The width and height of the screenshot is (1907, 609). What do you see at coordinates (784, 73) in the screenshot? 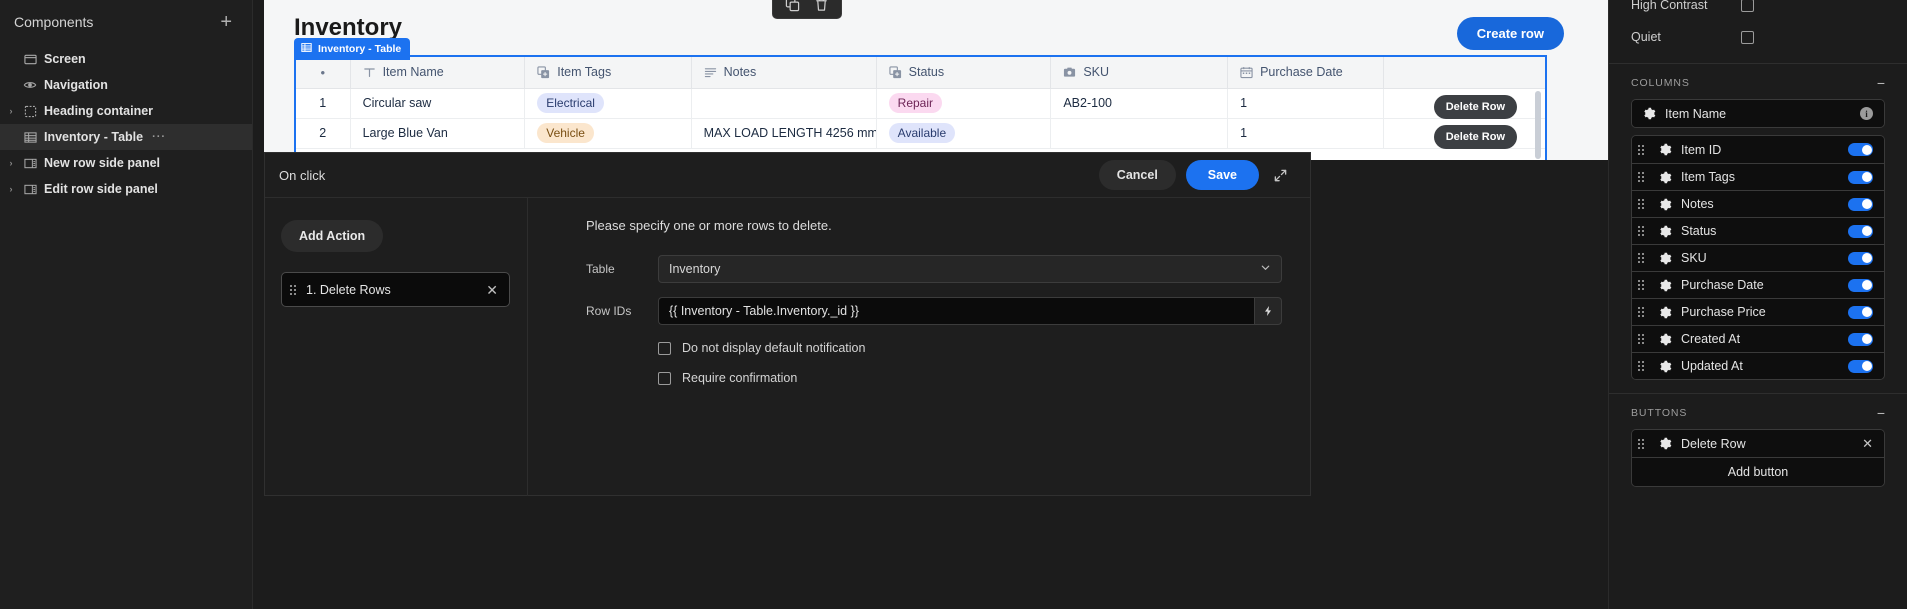
I see `table-header-notes: Notes` at bounding box center [784, 73].